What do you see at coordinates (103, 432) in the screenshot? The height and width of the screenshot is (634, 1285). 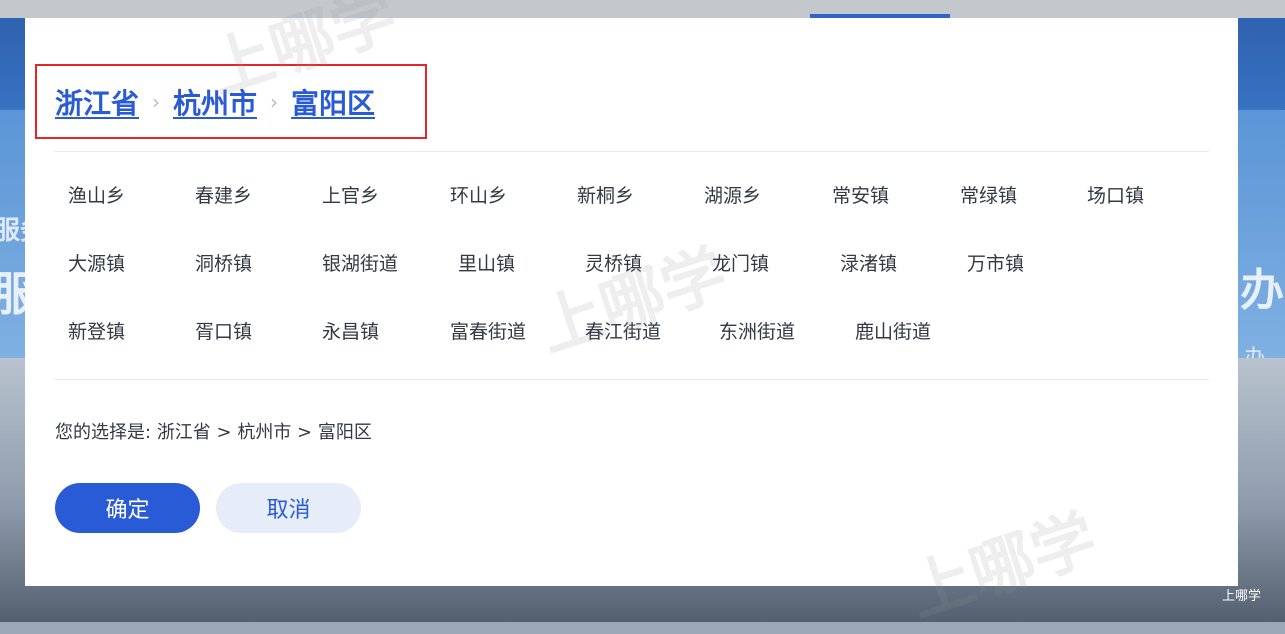 I see `selection-label: 您的选择是:` at bounding box center [103, 432].